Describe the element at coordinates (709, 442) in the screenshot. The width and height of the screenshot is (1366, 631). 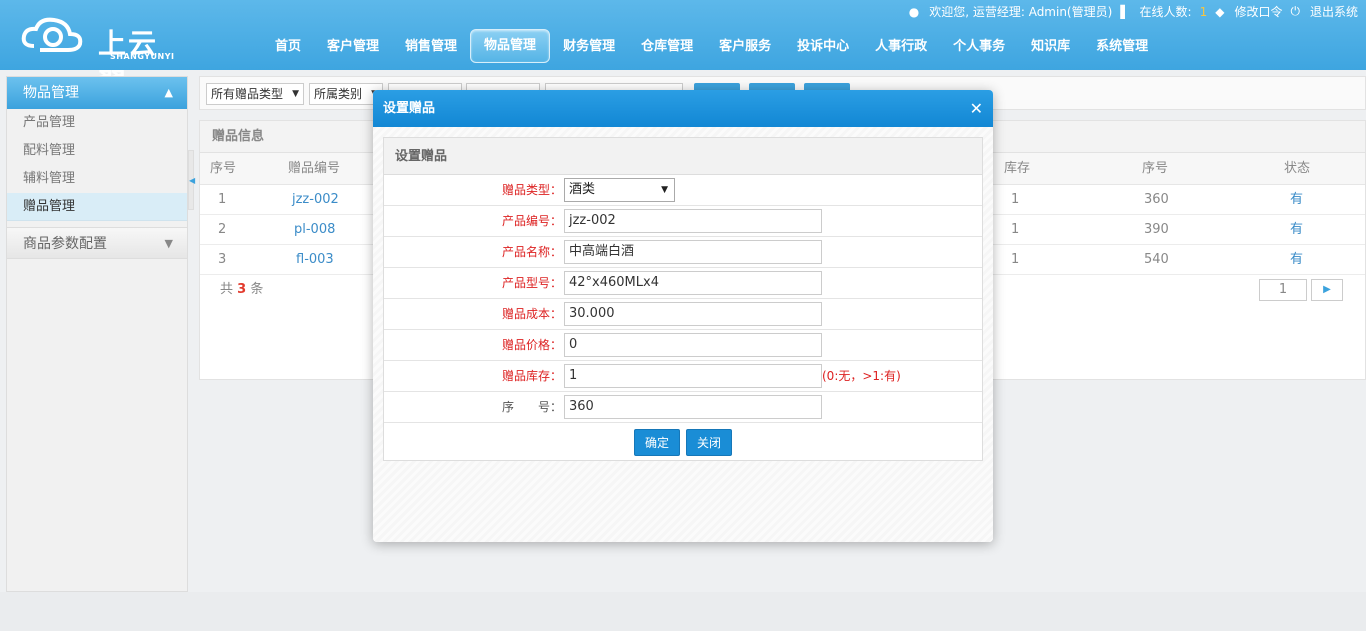
I see `close-button: 关闭` at that location.